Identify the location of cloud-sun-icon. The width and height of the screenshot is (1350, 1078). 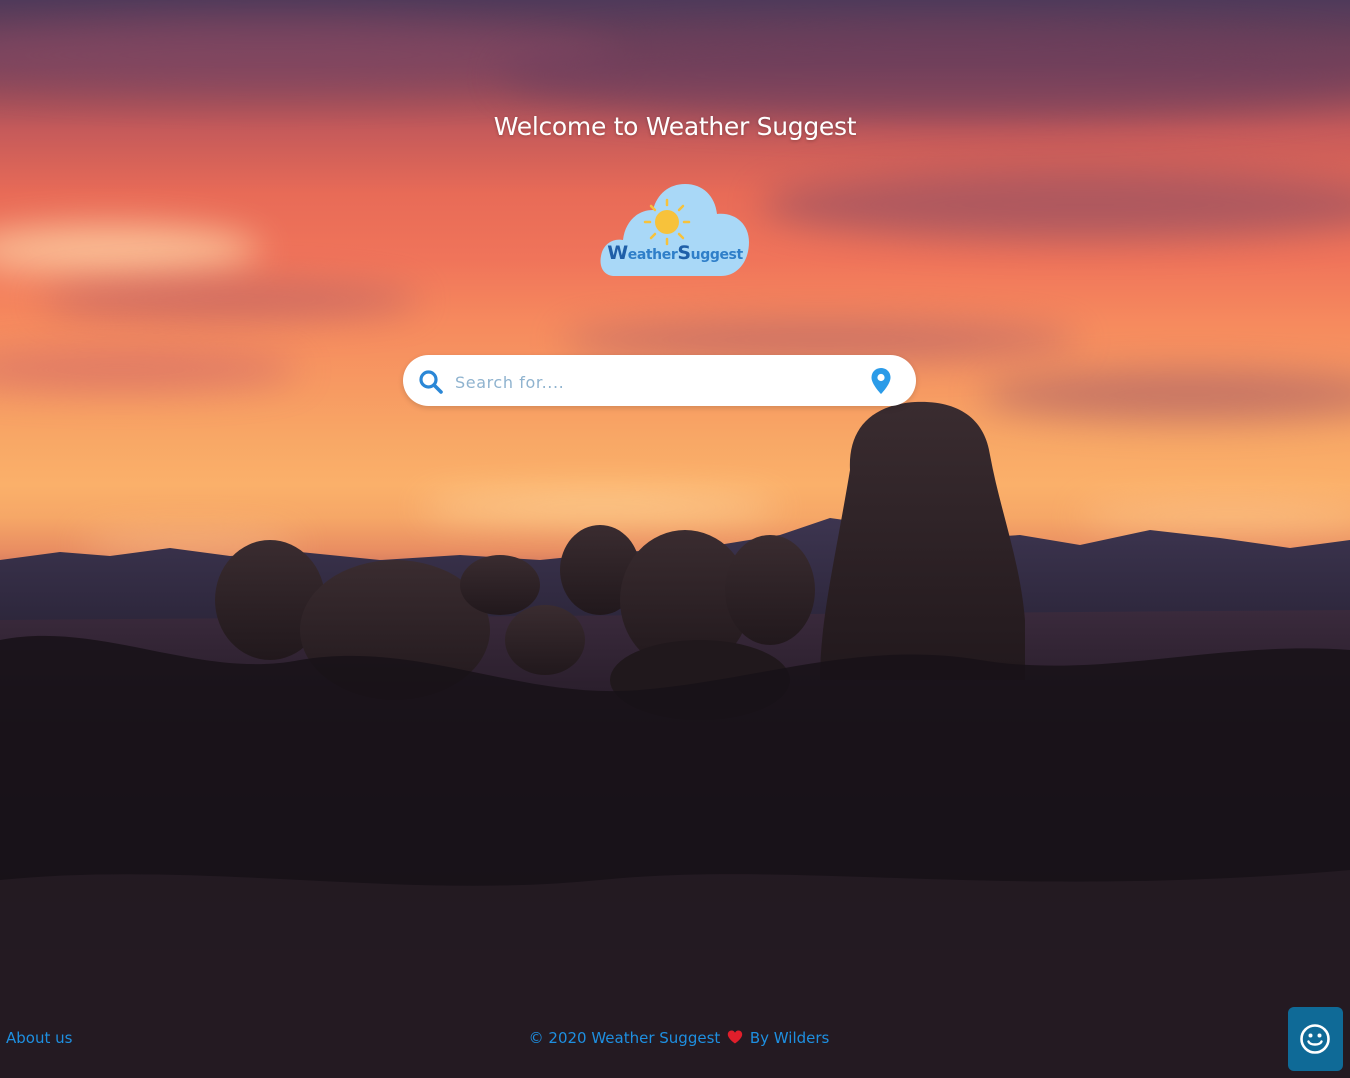
(674, 230).